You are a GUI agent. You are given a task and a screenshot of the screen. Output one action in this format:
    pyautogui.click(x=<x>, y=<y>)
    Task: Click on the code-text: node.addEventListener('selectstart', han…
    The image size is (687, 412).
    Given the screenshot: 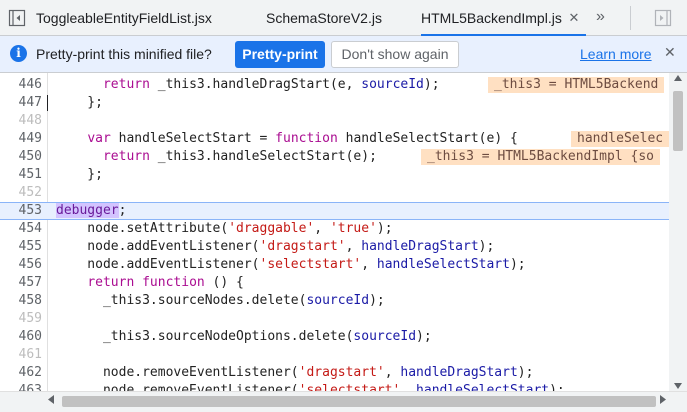 What is the action you would take?
    pyautogui.click(x=290, y=265)
    